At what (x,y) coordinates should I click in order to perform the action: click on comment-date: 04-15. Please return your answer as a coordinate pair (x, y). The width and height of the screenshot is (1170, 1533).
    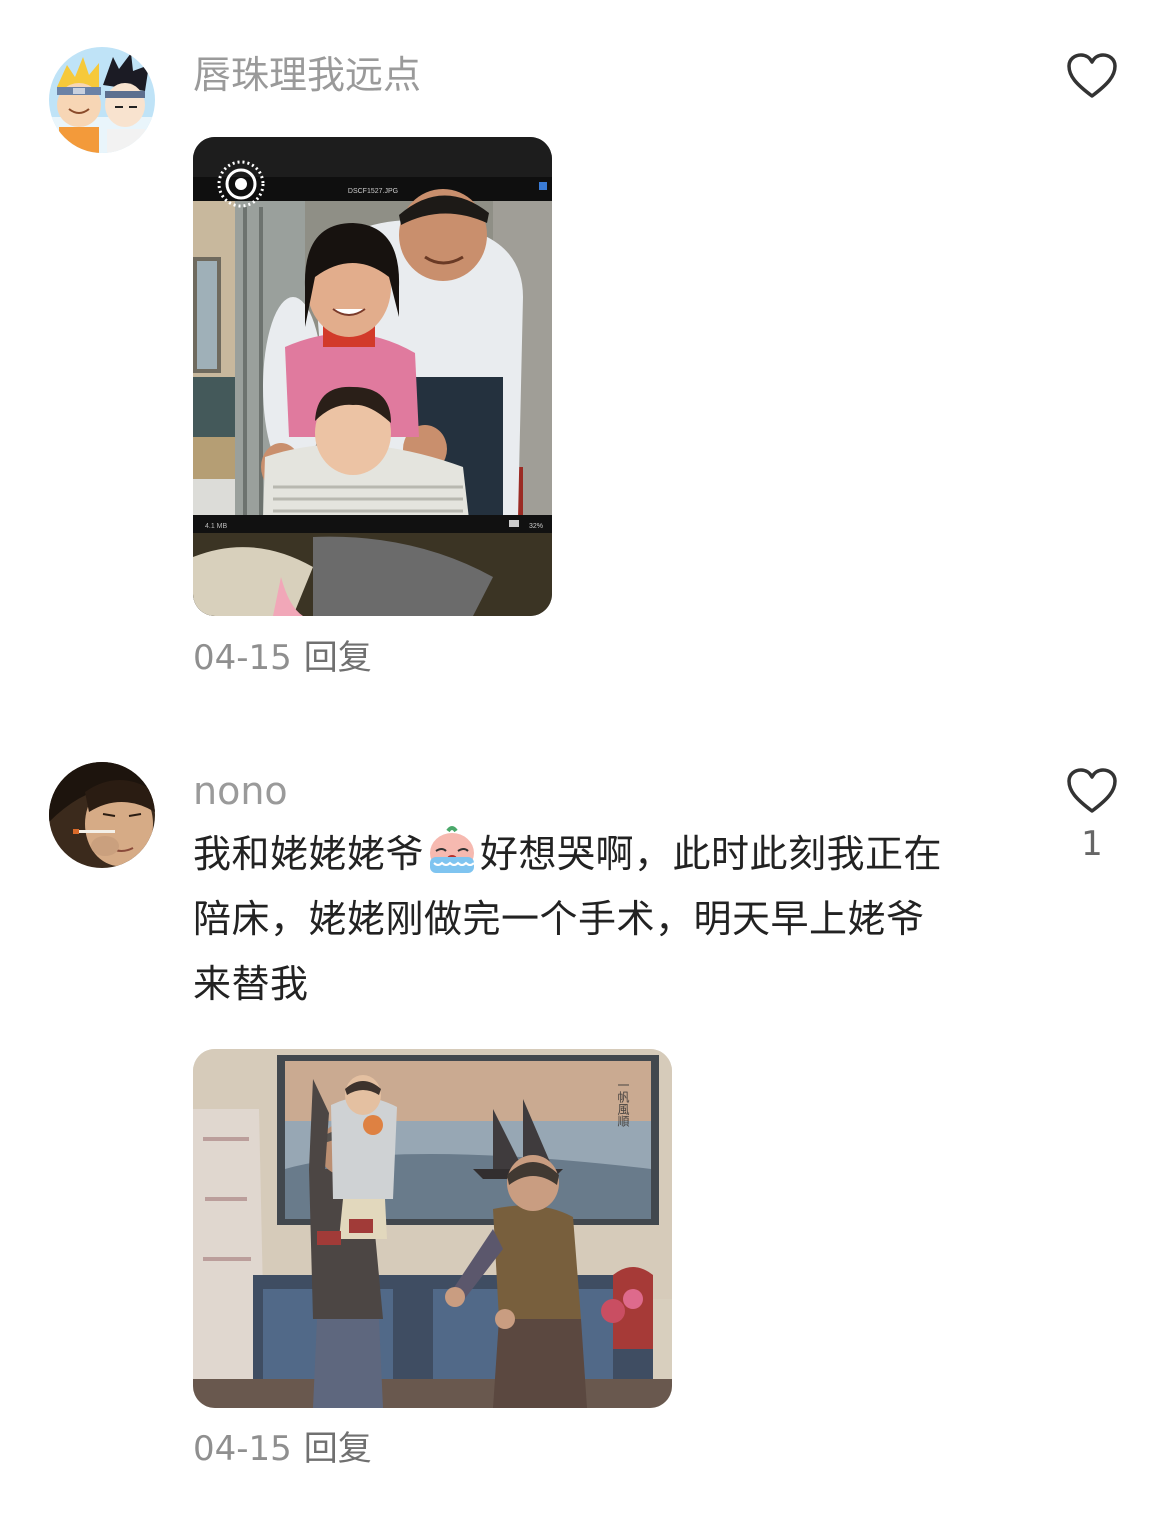
    Looking at the image, I should click on (242, 1449).